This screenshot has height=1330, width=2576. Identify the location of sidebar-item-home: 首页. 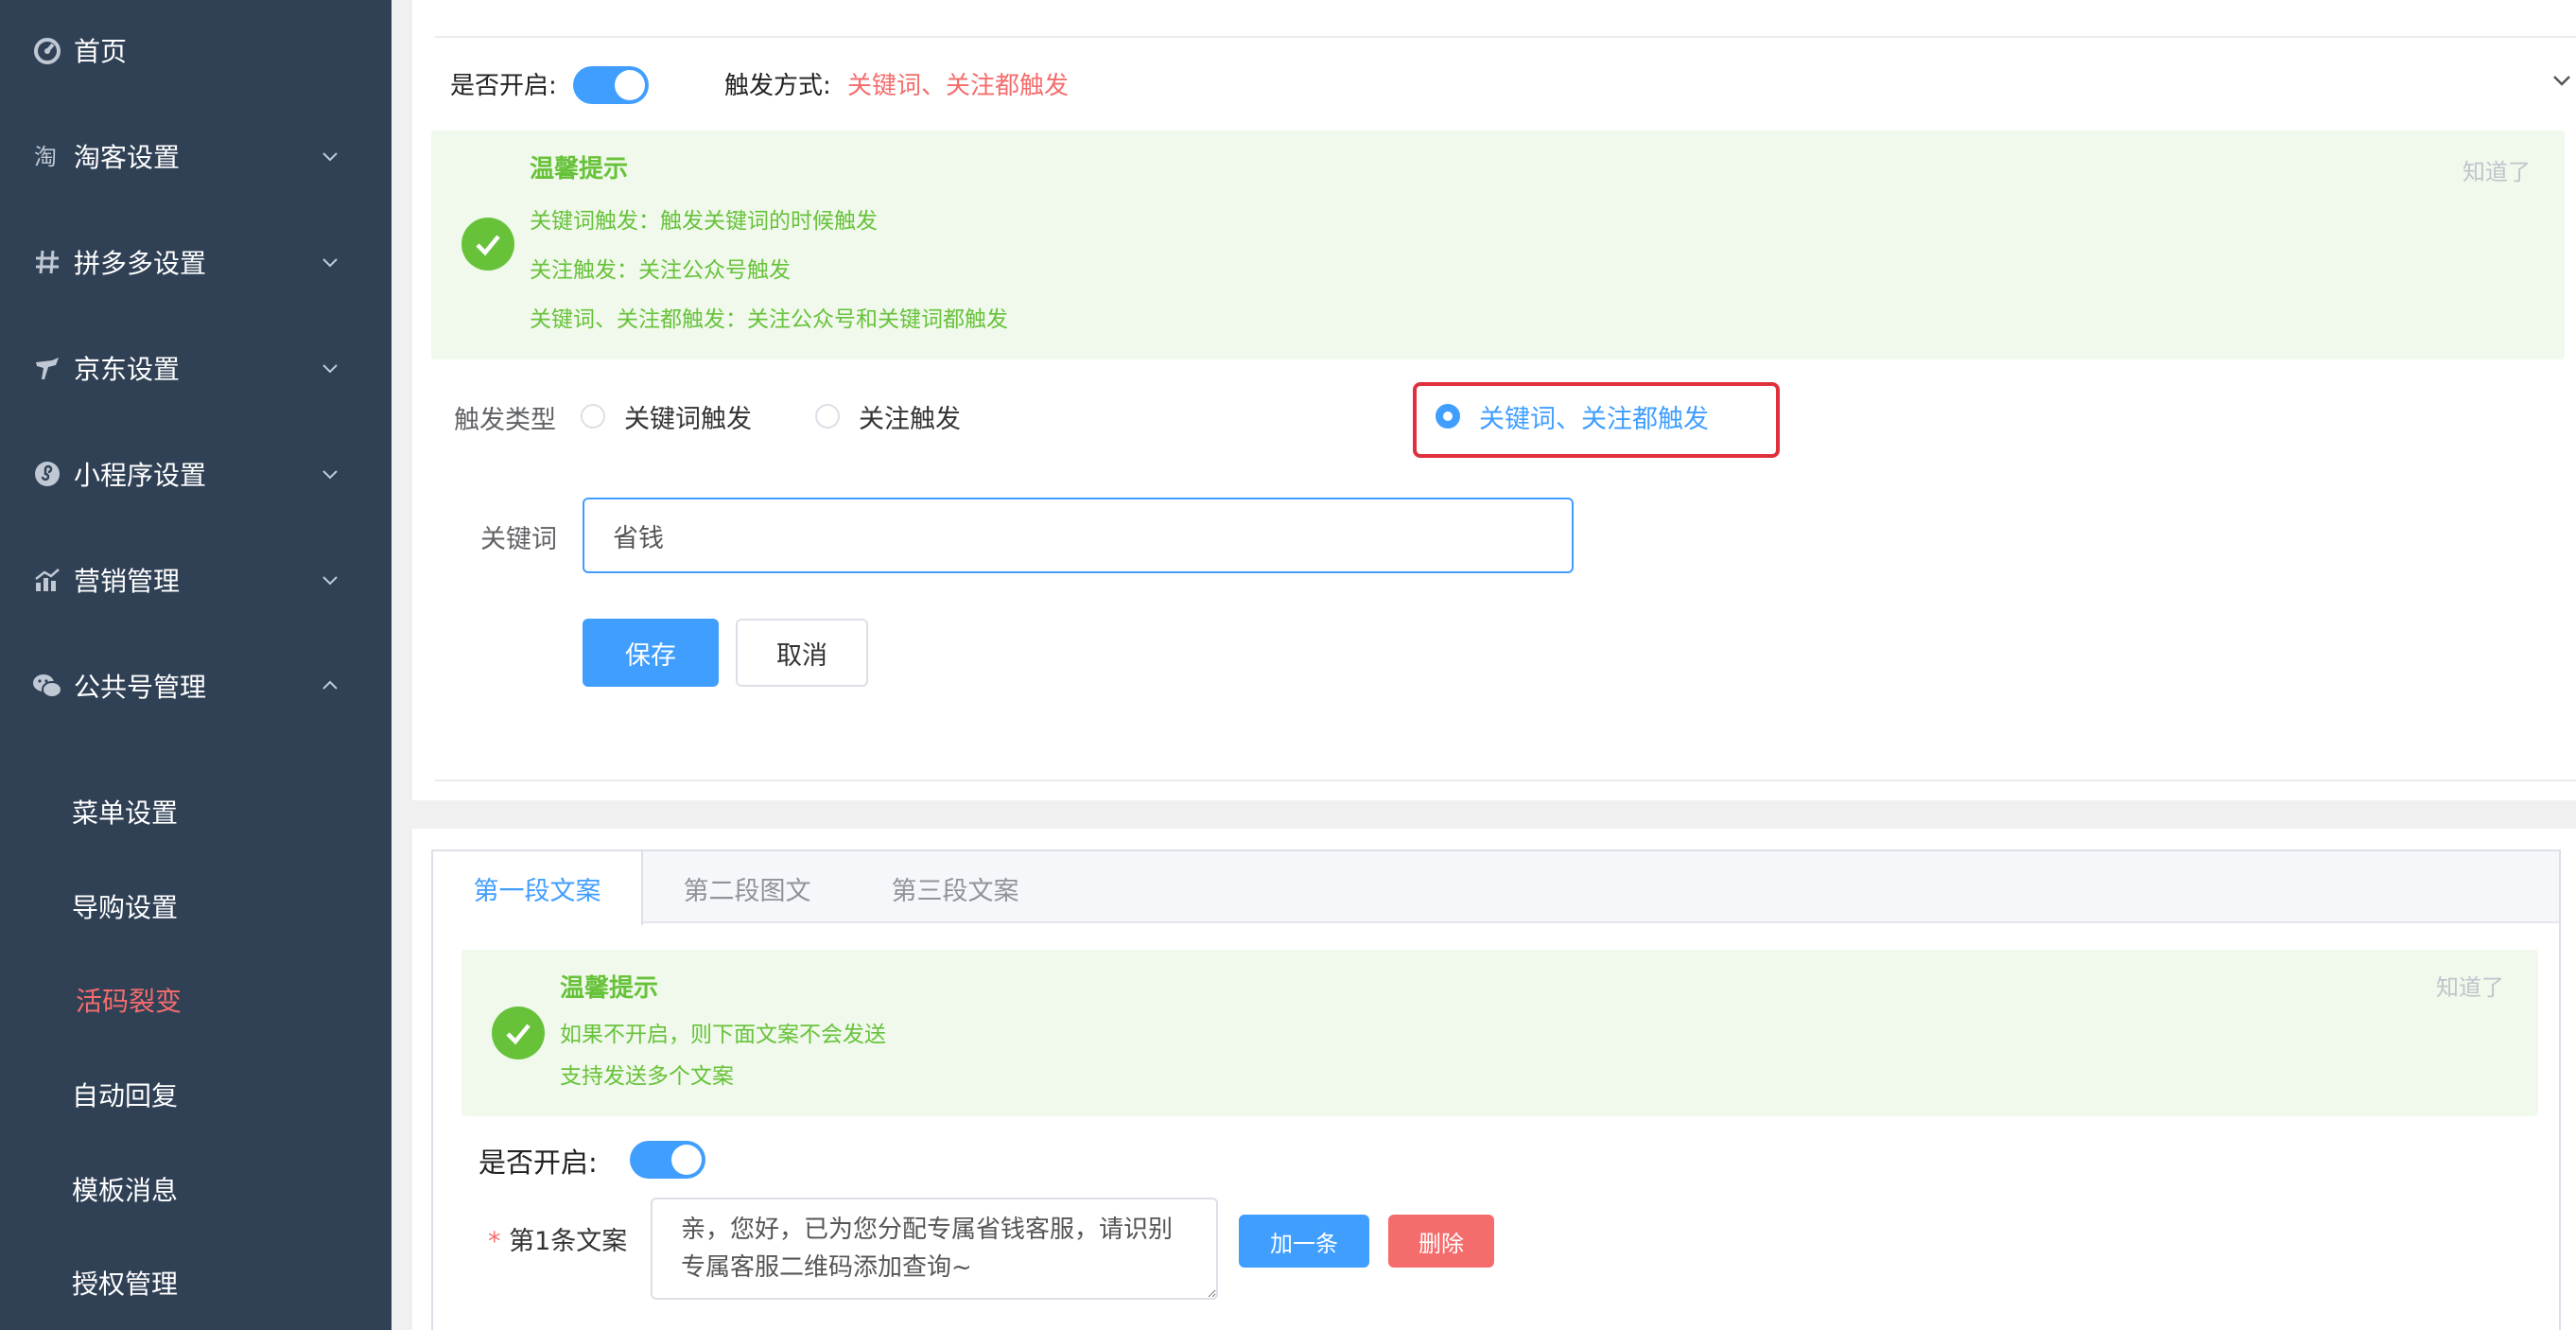
(196, 50).